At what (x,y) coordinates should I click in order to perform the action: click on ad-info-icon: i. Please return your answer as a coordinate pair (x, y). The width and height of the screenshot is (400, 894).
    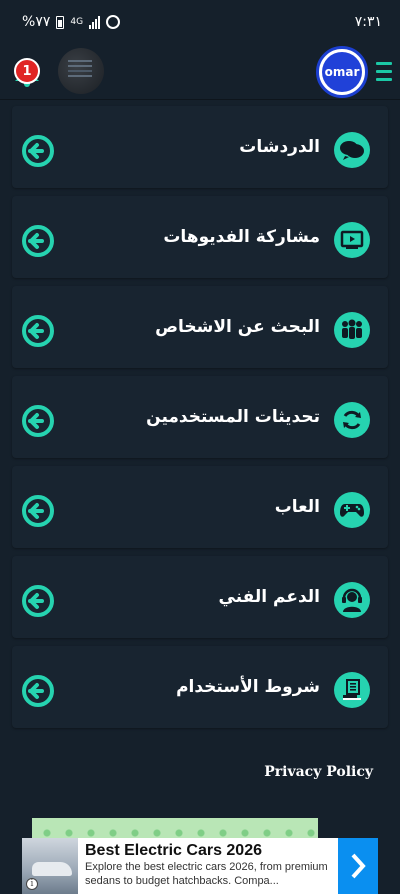
    Looking at the image, I should click on (32, 884).